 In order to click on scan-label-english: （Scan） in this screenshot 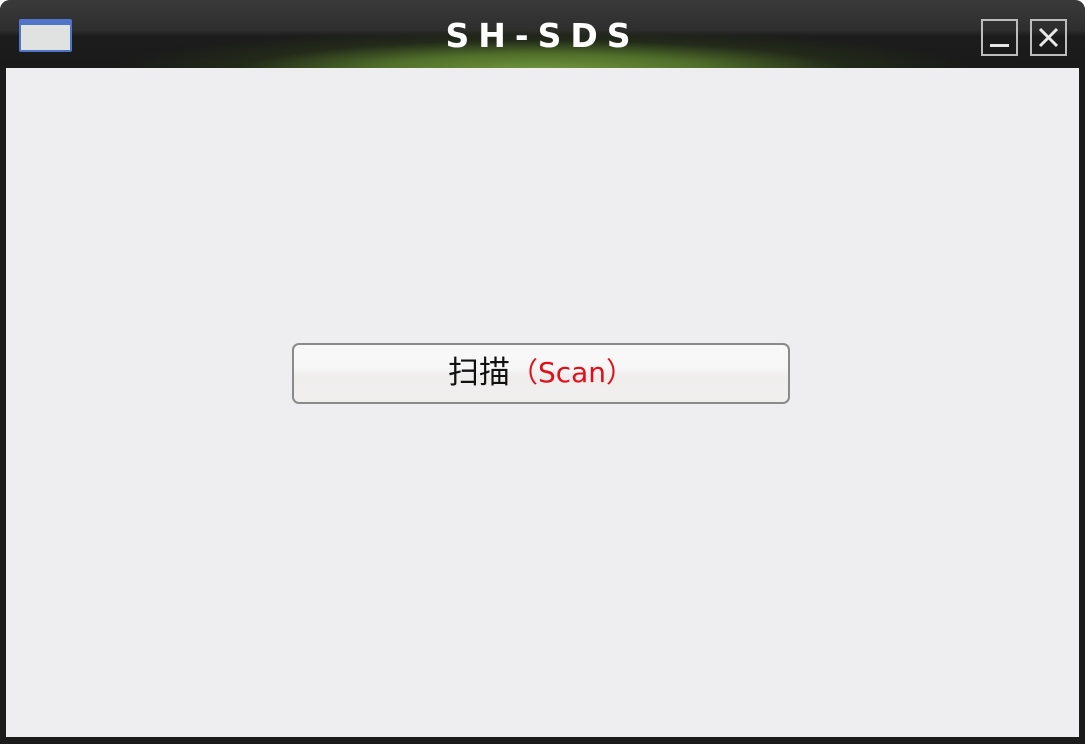, I will do `click(572, 372)`.